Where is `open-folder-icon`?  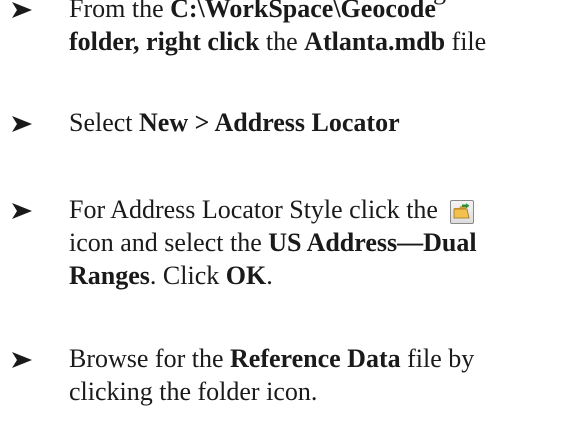
open-folder-icon is located at coordinates (462, 212).